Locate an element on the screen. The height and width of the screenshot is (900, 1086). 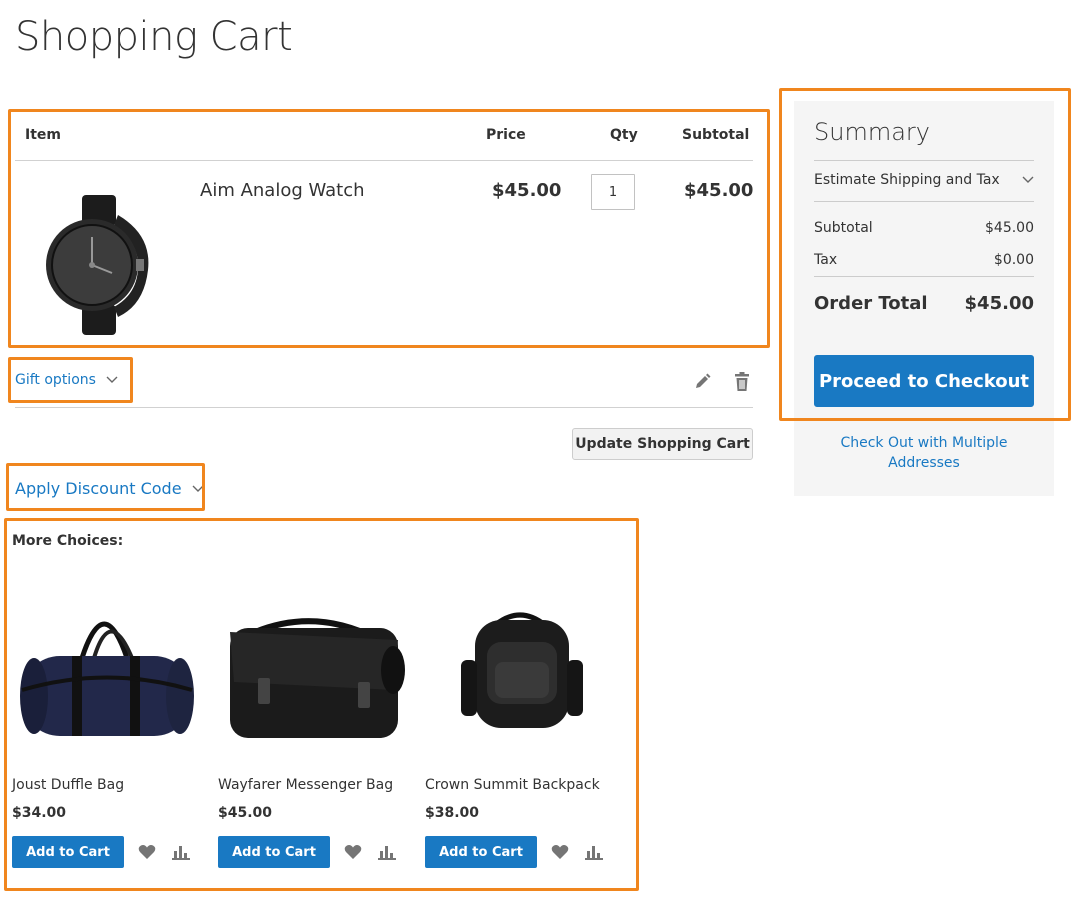
more-choices-title: More Choices: is located at coordinates (68, 541).